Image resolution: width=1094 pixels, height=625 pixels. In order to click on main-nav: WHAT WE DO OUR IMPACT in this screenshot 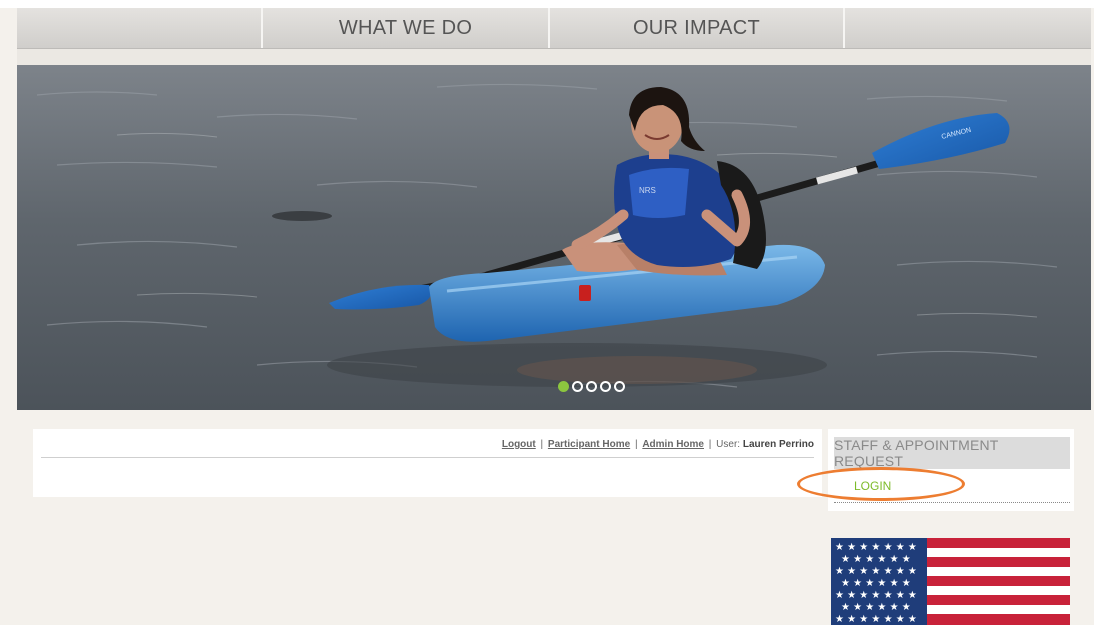, I will do `click(554, 28)`.